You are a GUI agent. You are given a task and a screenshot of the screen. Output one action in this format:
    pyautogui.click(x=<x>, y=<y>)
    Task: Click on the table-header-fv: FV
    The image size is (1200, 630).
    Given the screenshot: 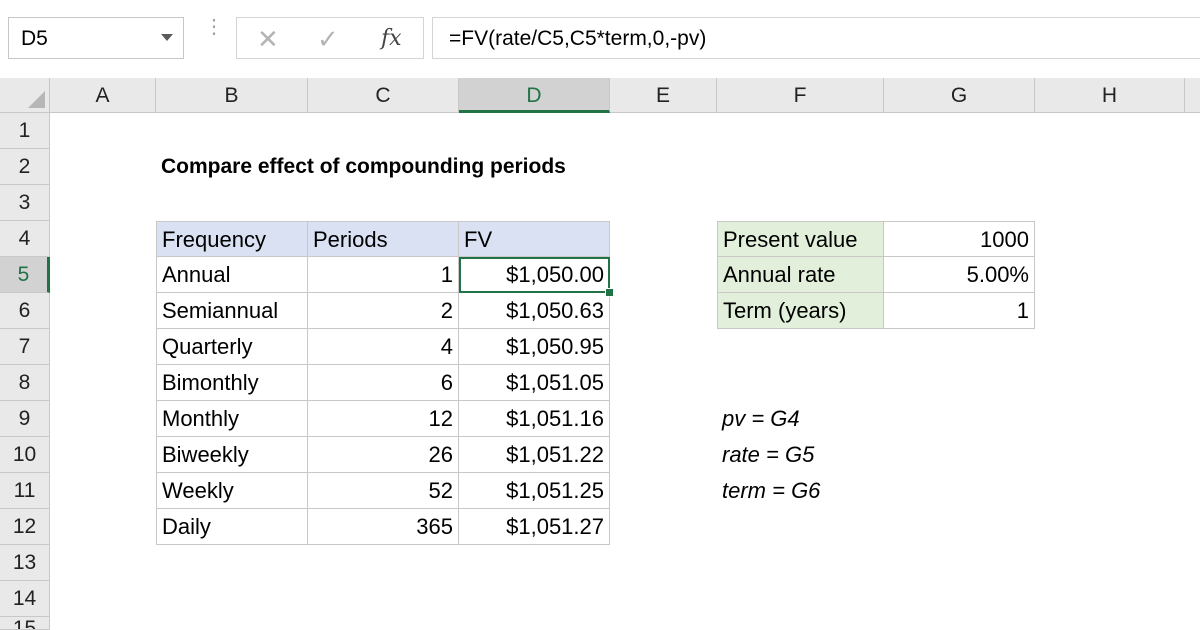 What is the action you would take?
    pyautogui.click(x=534, y=239)
    